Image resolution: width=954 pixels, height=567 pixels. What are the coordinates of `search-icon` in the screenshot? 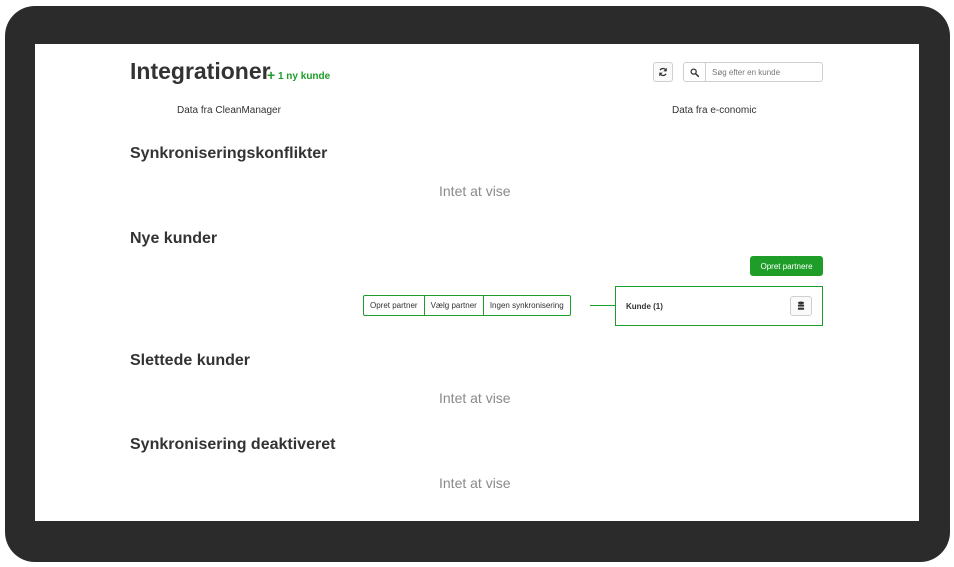 It's located at (694, 72).